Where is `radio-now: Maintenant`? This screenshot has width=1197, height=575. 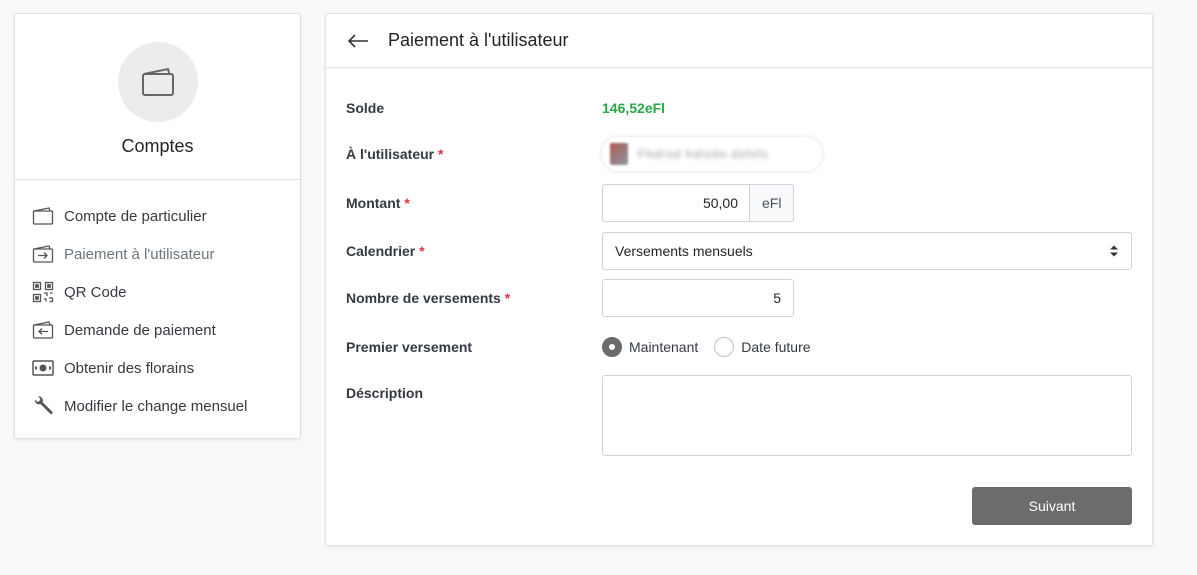 radio-now: Maintenant is located at coordinates (650, 347).